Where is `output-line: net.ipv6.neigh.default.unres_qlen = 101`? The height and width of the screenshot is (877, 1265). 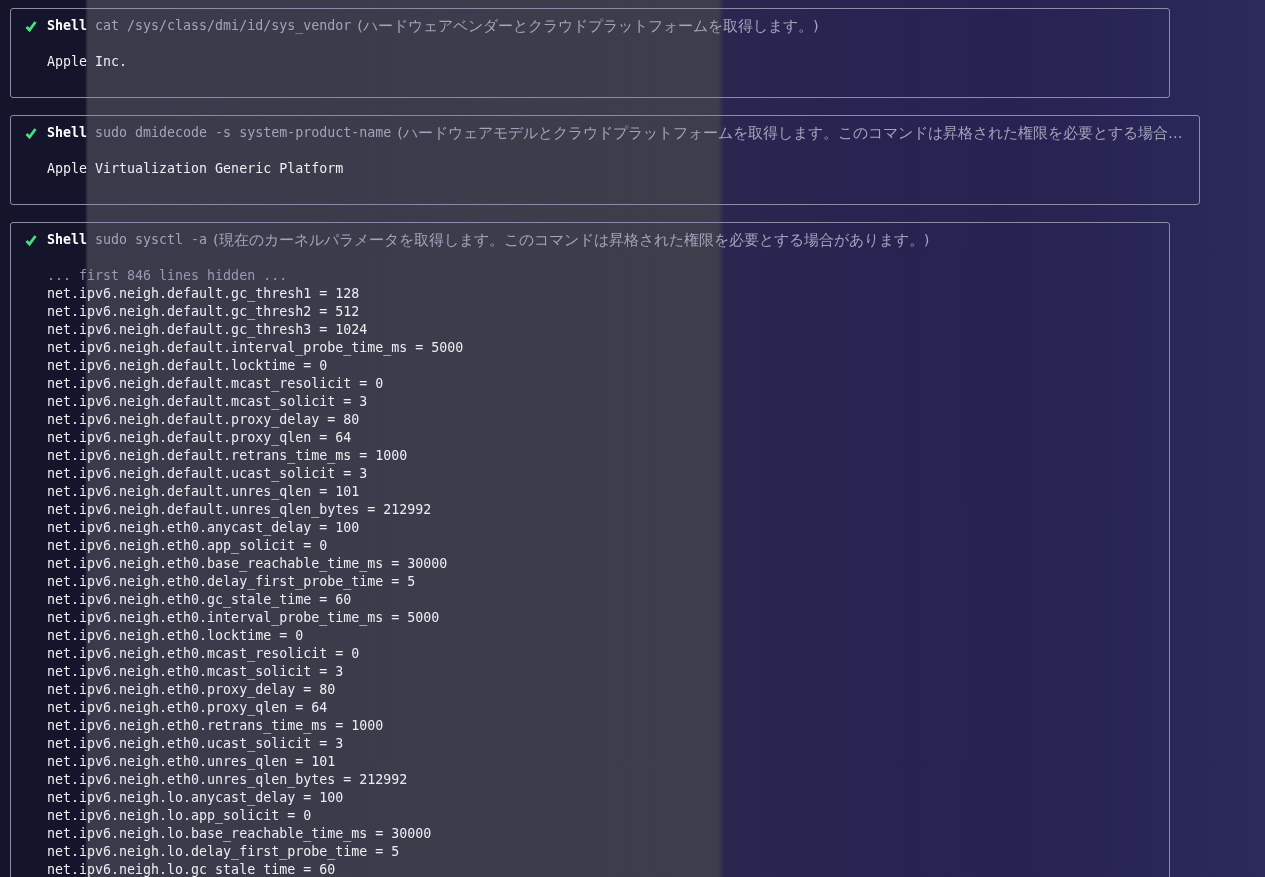 output-line: net.ipv6.neigh.default.unres_qlen = 101 is located at coordinates (203, 492).